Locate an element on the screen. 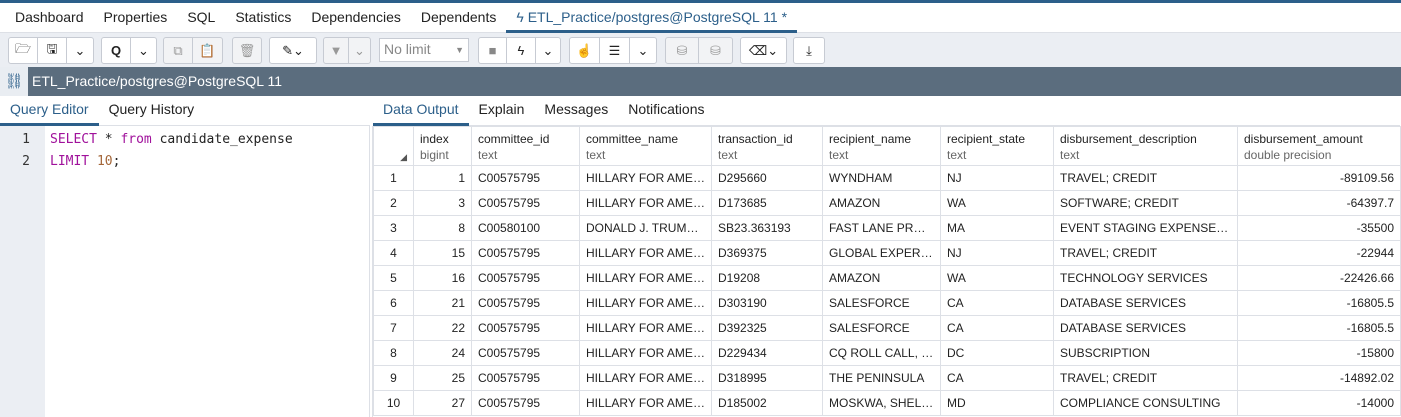 The width and height of the screenshot is (1401, 417). cell-recipient-state: NJ is located at coordinates (997, 178).